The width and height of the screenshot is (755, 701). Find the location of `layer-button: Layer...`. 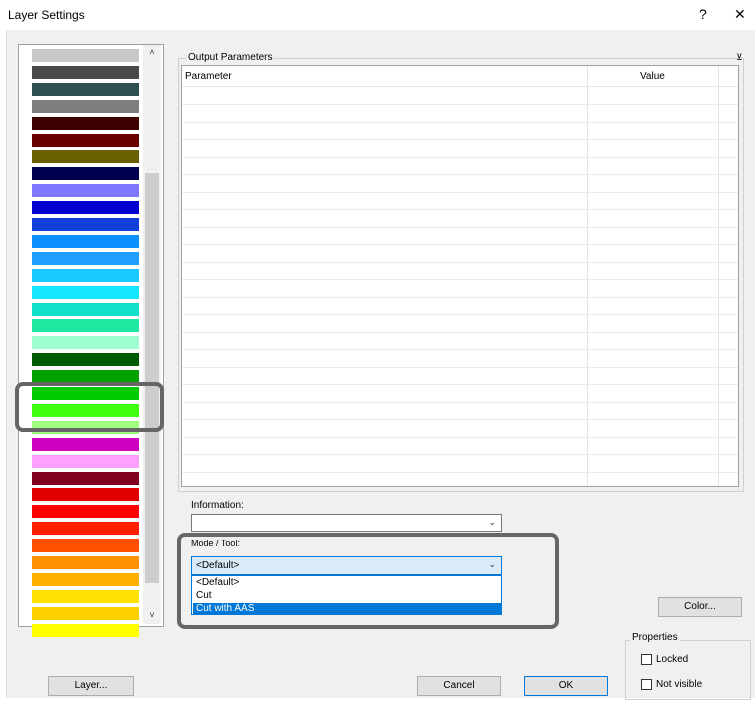

layer-button: Layer... is located at coordinates (91, 686).